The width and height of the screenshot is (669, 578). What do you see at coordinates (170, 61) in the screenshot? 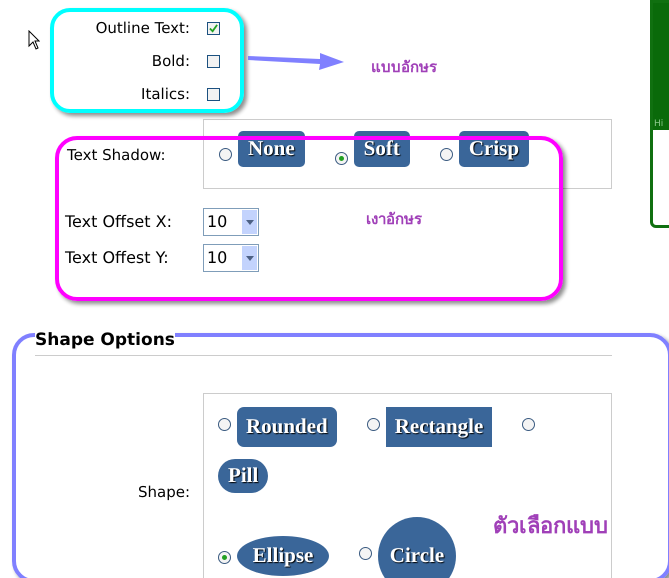
I see `option-label: Bold:` at bounding box center [170, 61].